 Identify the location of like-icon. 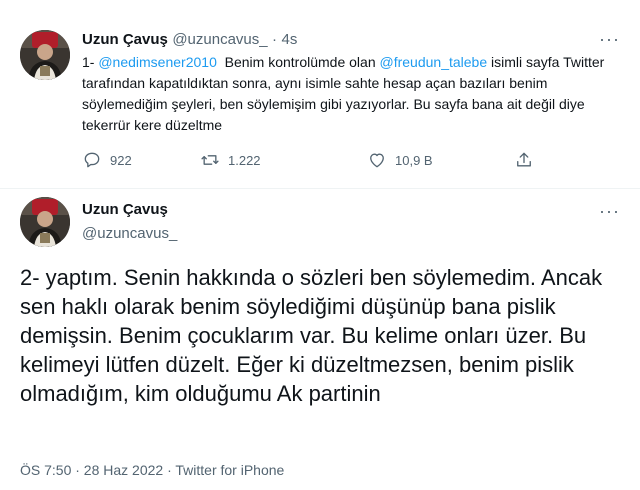
(377, 160).